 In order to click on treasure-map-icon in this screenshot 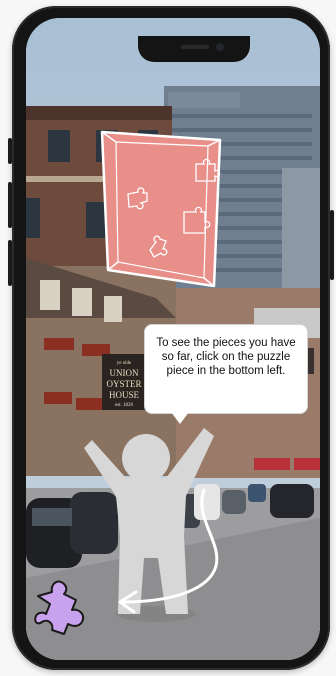, I will do `click(161, 209)`.